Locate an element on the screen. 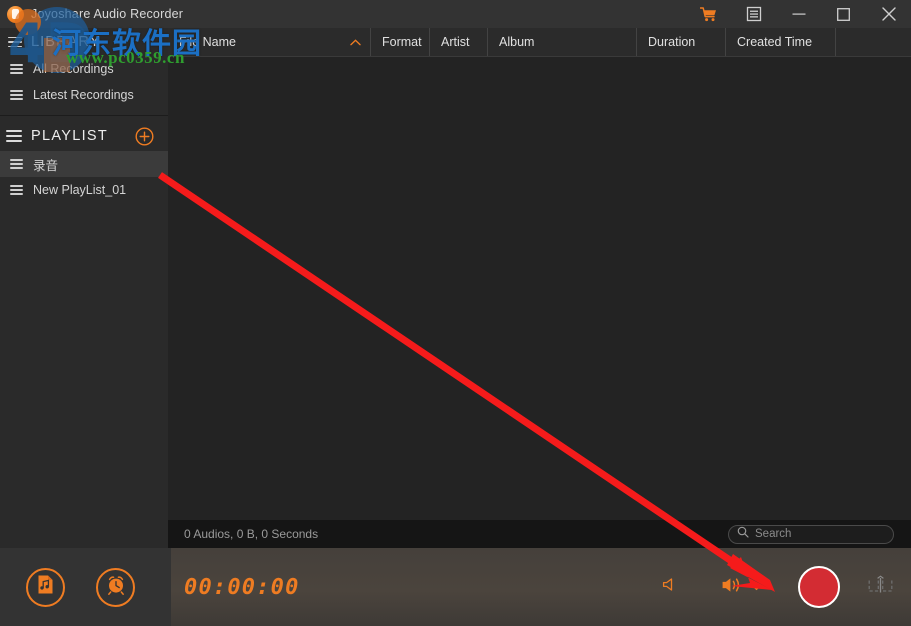 Image resolution: width=911 pixels, height=626 pixels. maximize-icon is located at coordinates (843, 14).